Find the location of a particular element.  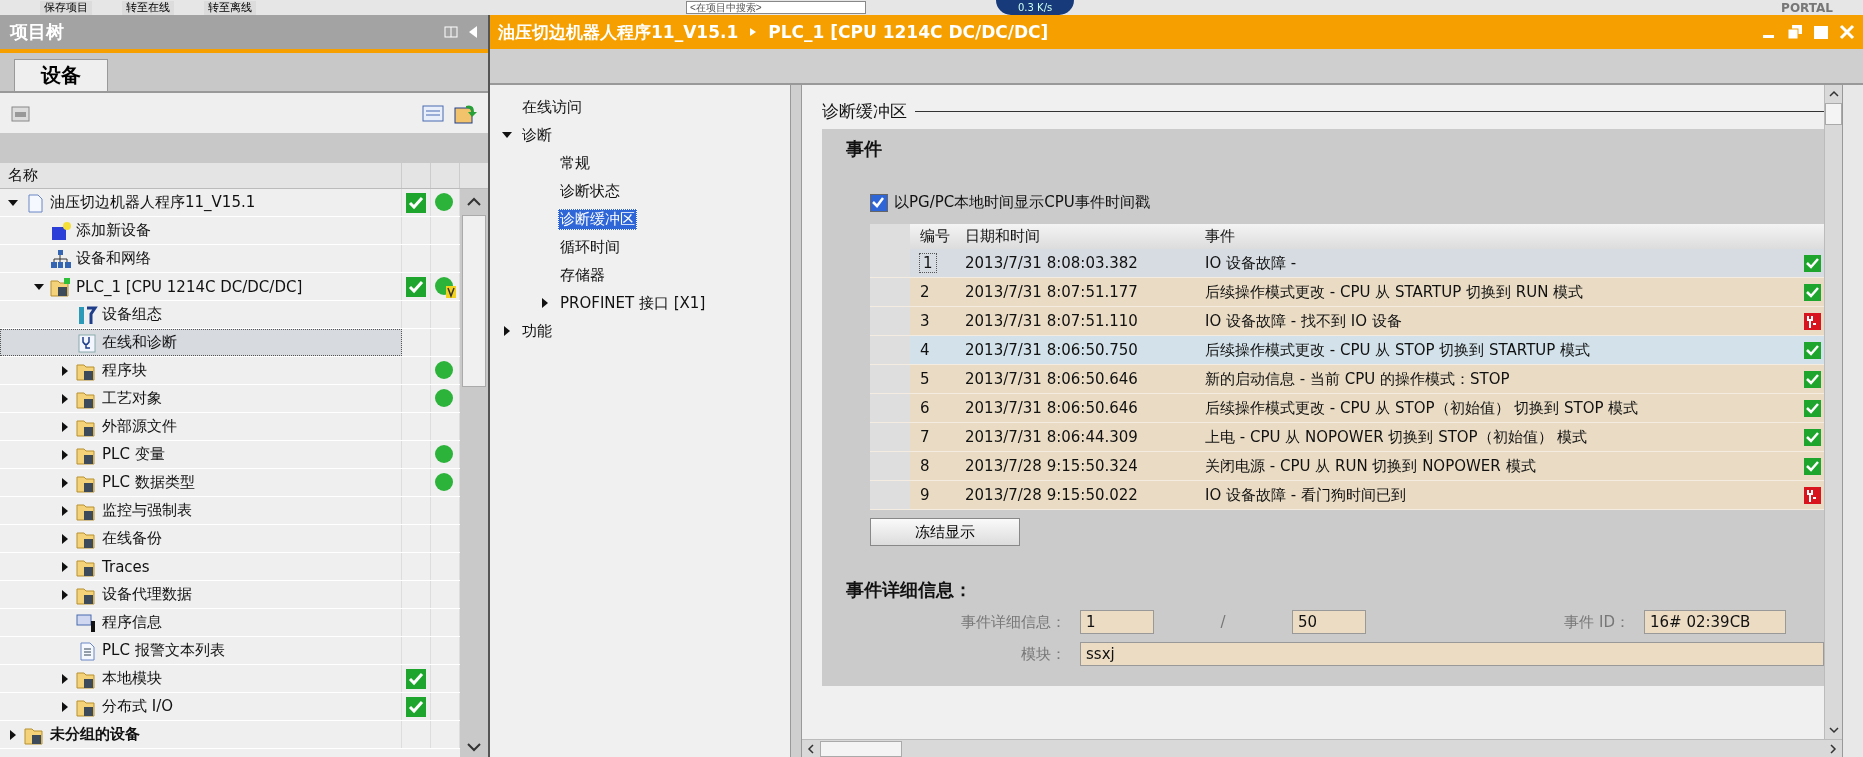

toolbar-button: 保存项目 is located at coordinates (66, 7).